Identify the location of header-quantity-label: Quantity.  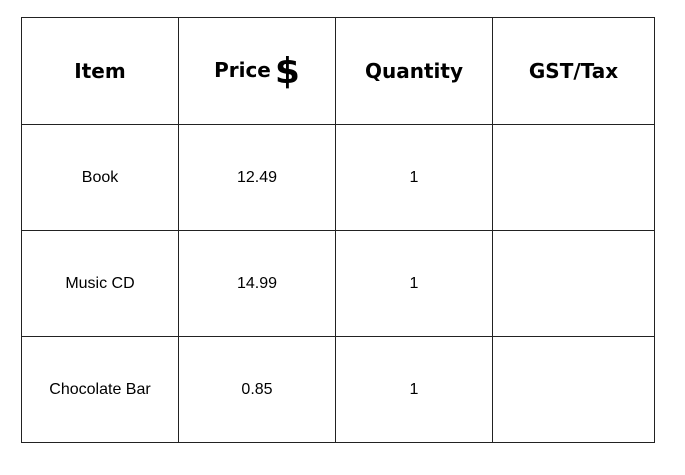
(414, 71).